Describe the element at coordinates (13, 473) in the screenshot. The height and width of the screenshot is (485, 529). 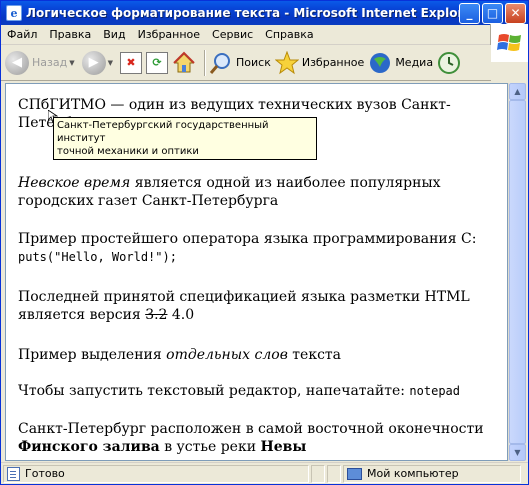
I see `page-icon` at that location.